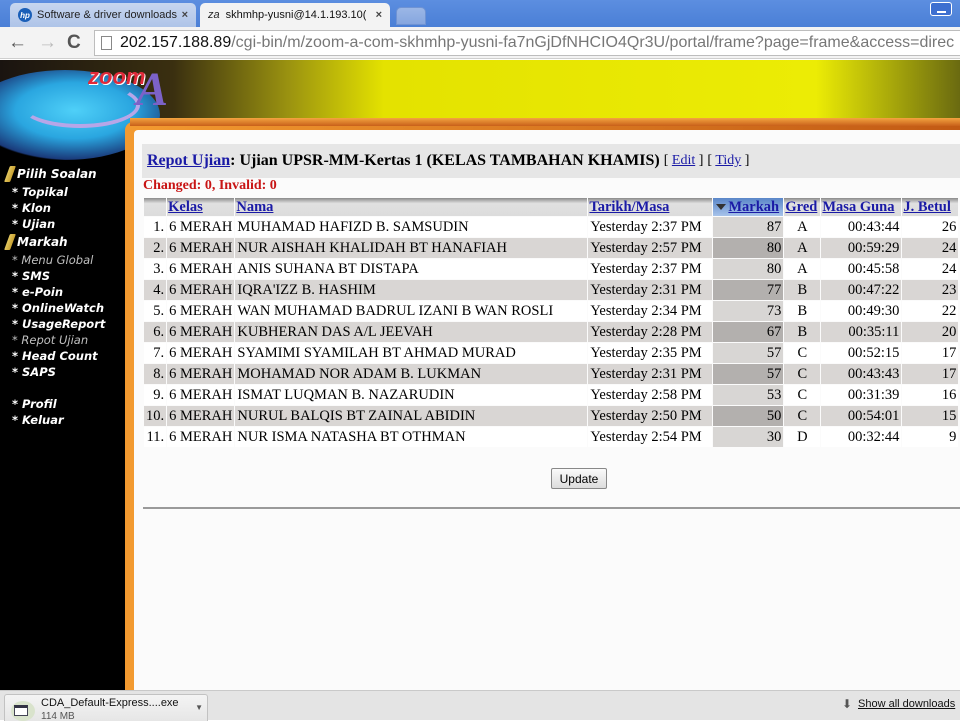 The width and height of the screenshot is (960, 722). Describe the element at coordinates (17, 43) in the screenshot. I see `back-arrow-icon: ←` at that location.